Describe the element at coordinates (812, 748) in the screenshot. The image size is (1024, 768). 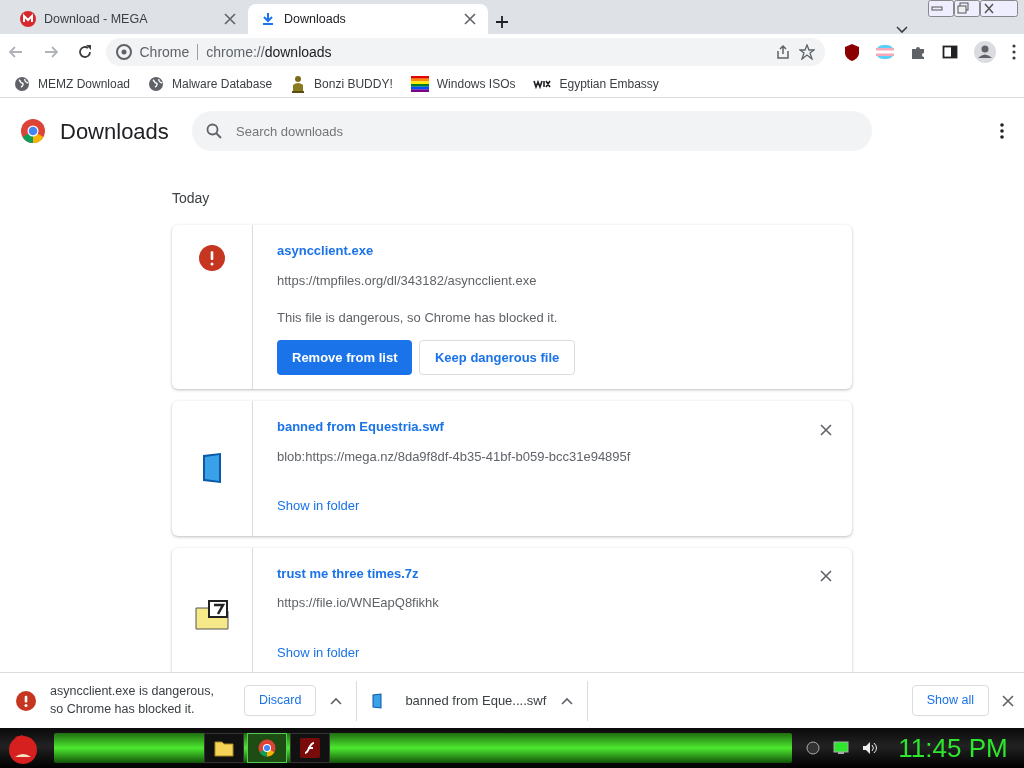
I see `tray-icon` at that location.